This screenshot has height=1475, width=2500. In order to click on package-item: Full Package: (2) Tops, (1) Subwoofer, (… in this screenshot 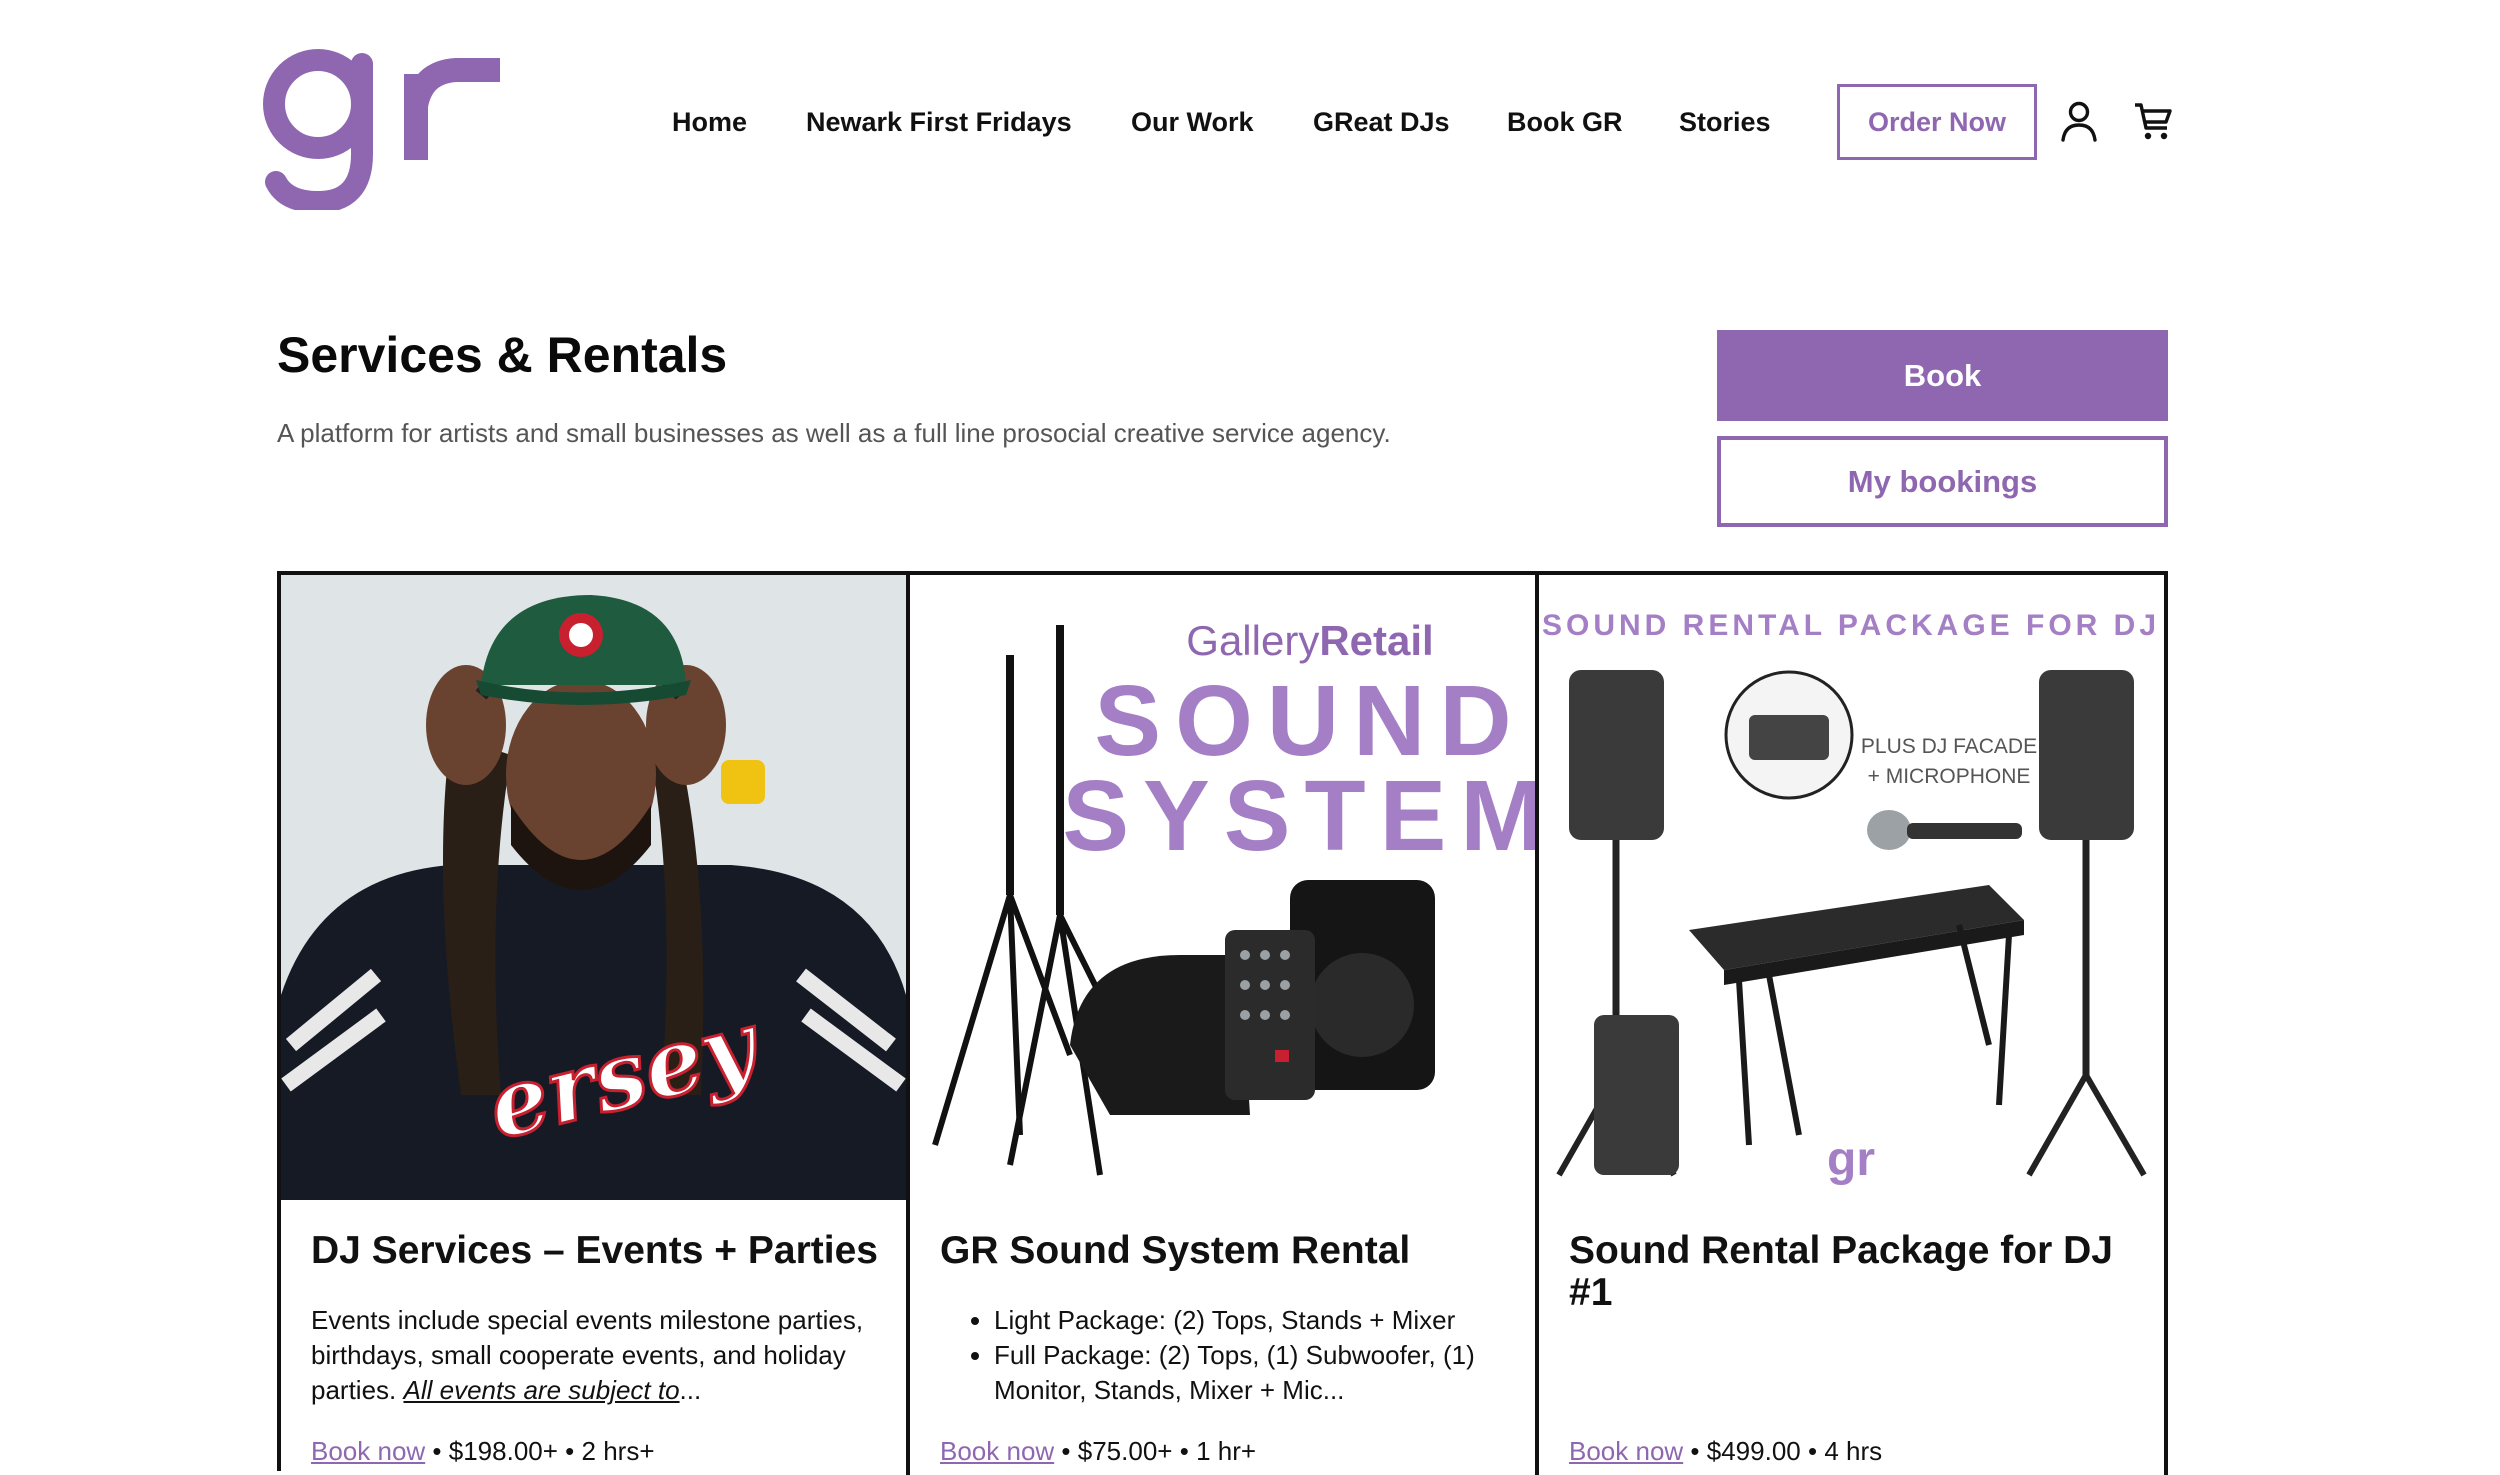, I will do `click(1254, 1373)`.